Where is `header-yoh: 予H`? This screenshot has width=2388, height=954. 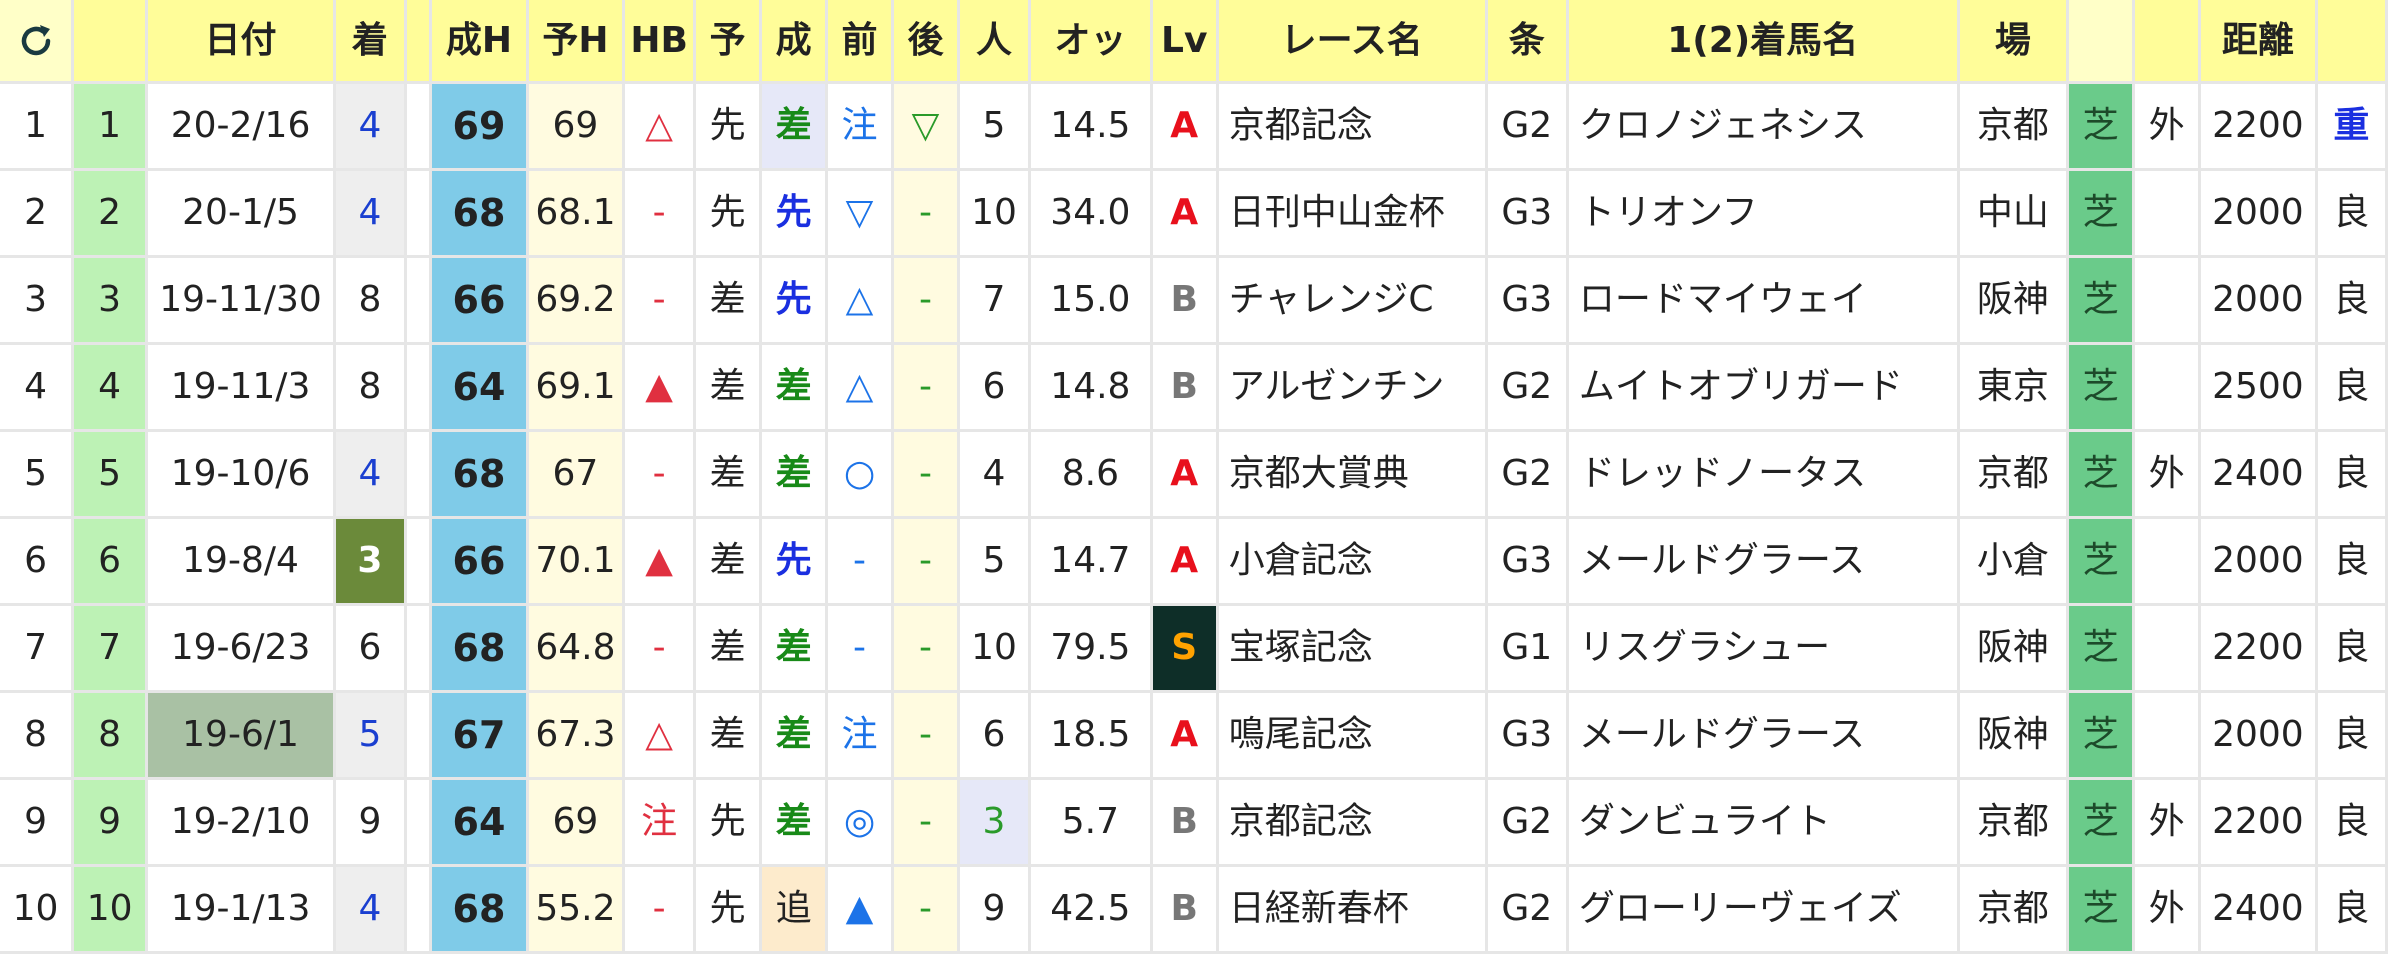
header-yoh: 予H is located at coordinates (577, 42).